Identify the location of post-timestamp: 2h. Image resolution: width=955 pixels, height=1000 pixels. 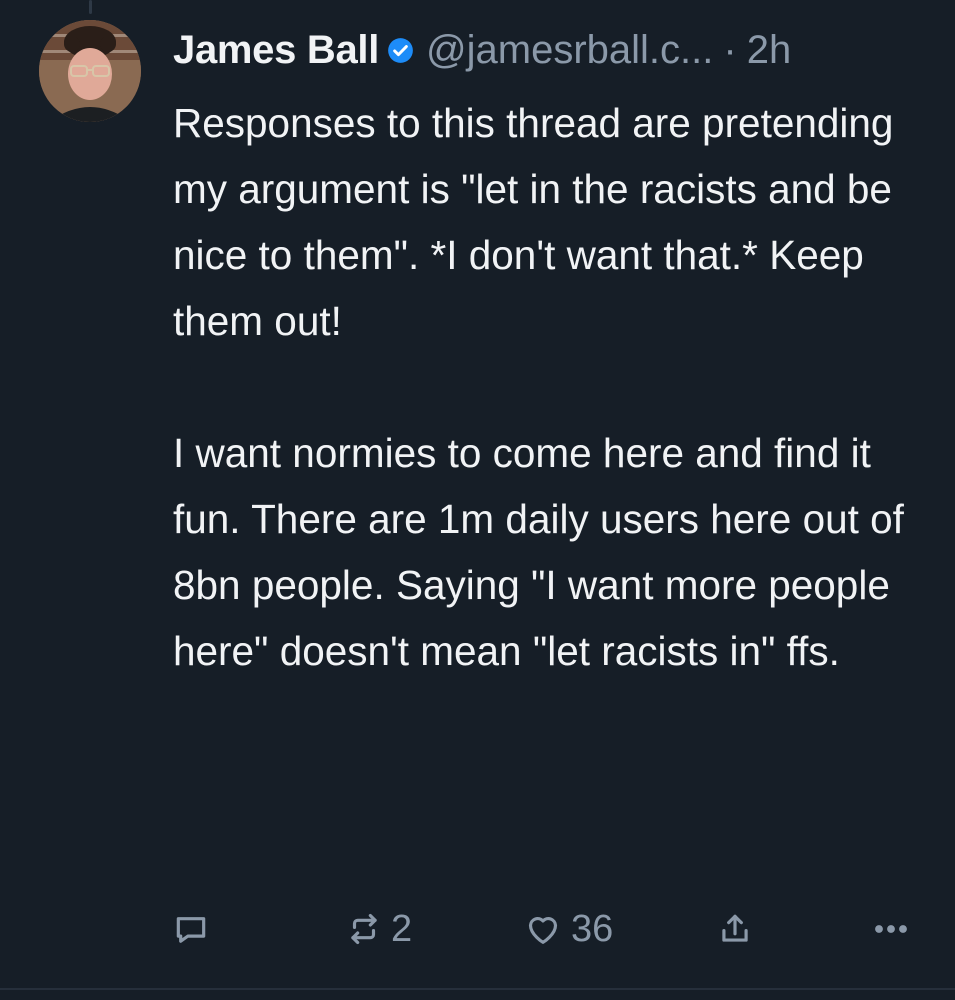
(769, 50).